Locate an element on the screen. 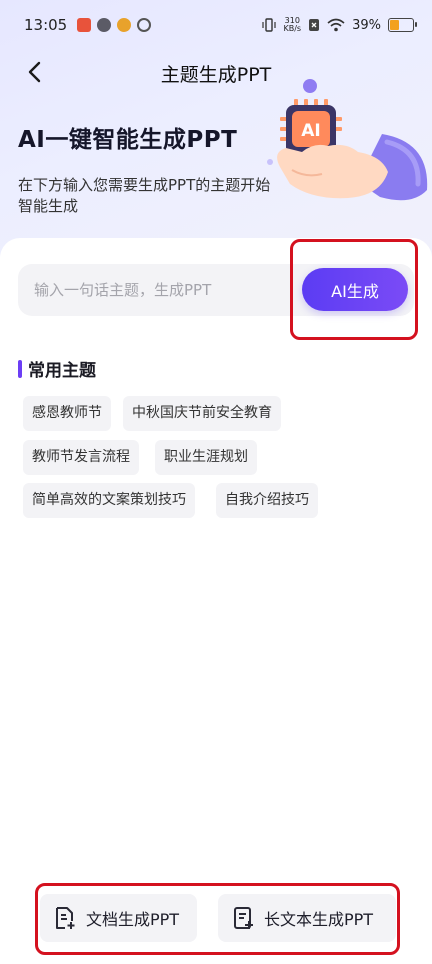 Image resolution: width=432 pixels, height=964 pixels. status-time: 13:05 is located at coordinates (46, 25).